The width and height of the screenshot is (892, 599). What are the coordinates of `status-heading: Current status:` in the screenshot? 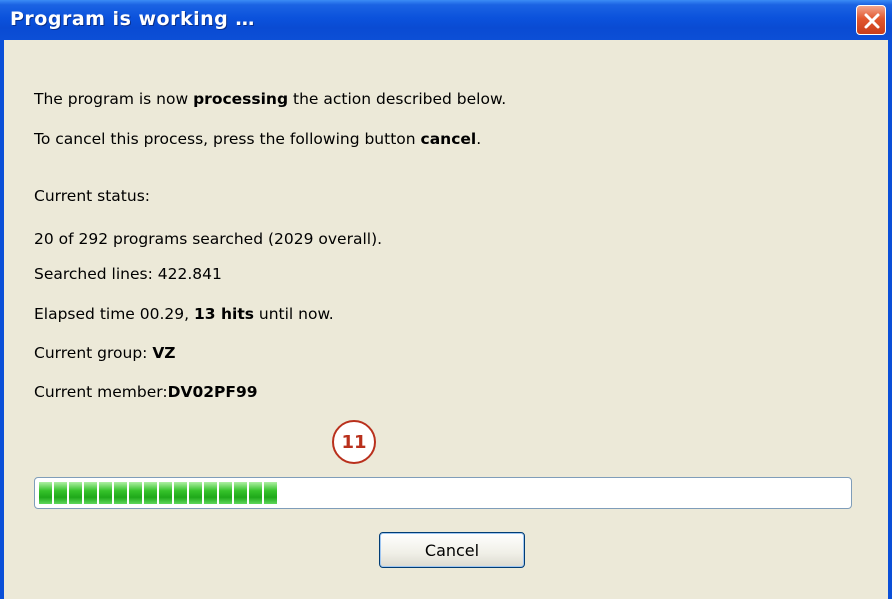 It's located at (92, 196).